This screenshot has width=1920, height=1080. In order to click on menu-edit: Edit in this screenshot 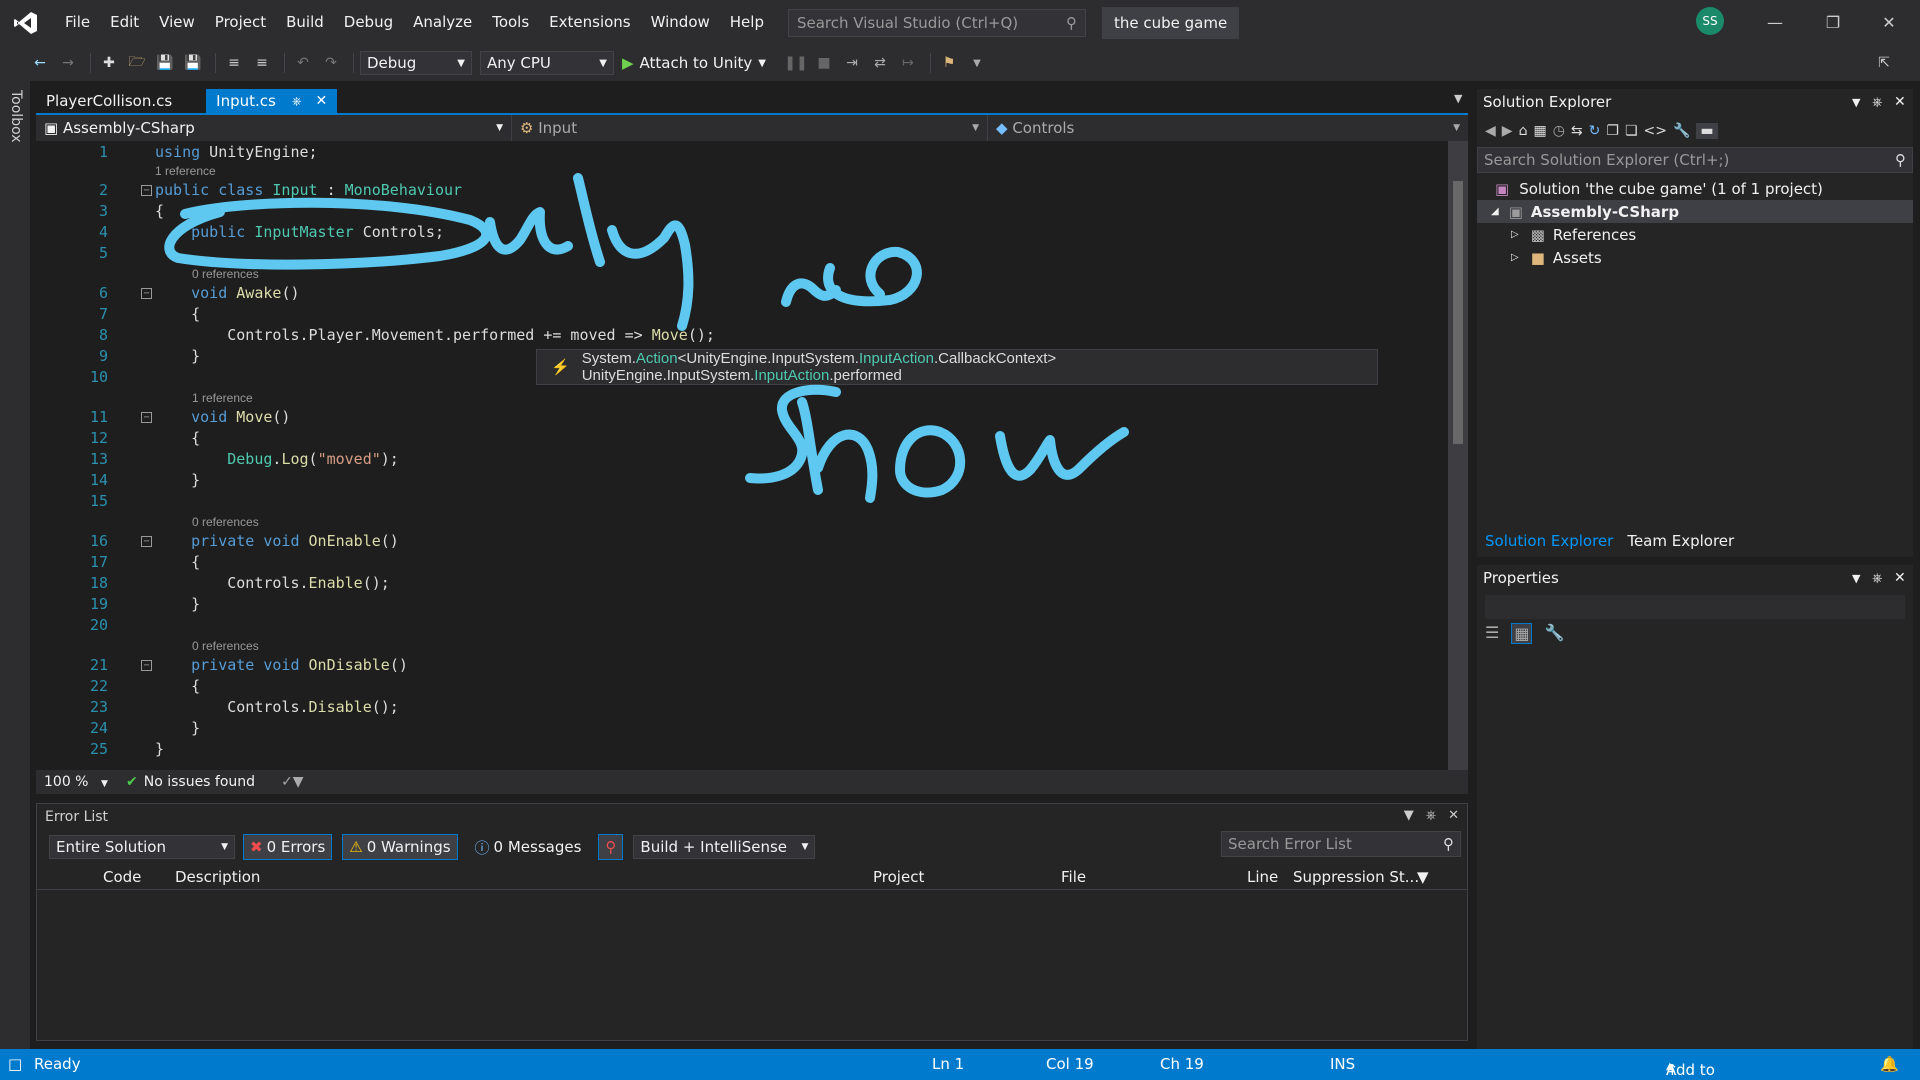, I will do `click(124, 22)`.